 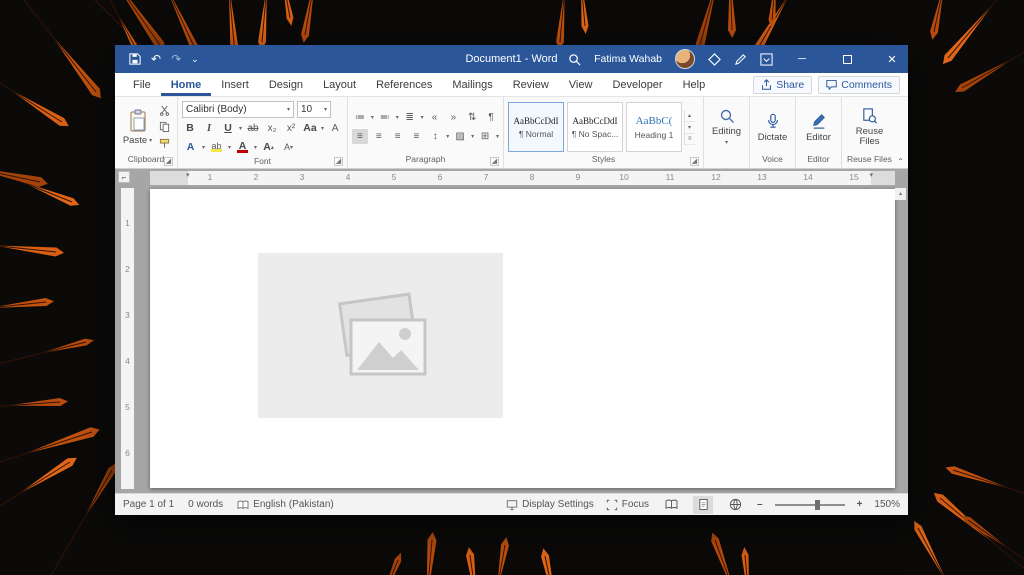 What do you see at coordinates (255, 147) in the screenshot?
I see `font-color-dropdown: ▾` at bounding box center [255, 147].